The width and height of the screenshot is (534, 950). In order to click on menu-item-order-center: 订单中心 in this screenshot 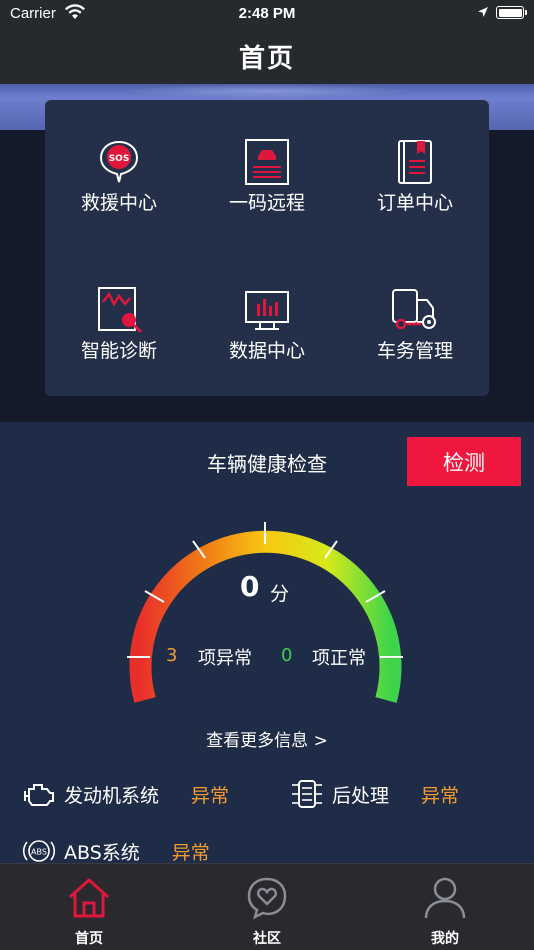, I will do `click(415, 174)`.